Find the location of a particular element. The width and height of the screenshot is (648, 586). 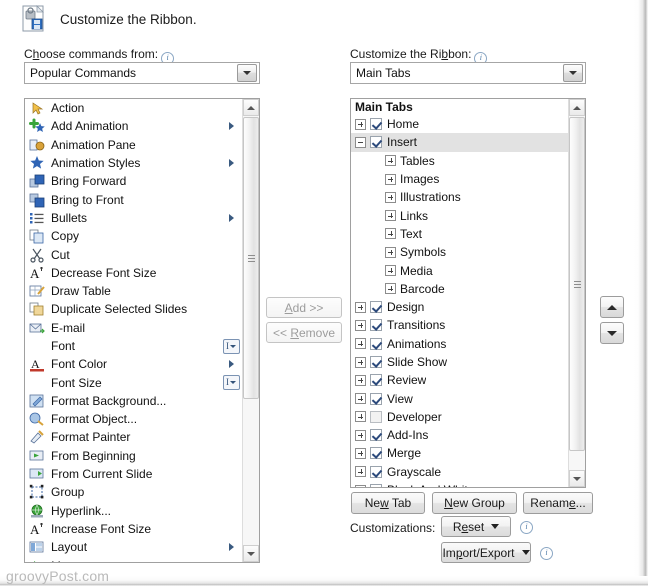

command-list-item: Bullets is located at coordinates (133, 218).